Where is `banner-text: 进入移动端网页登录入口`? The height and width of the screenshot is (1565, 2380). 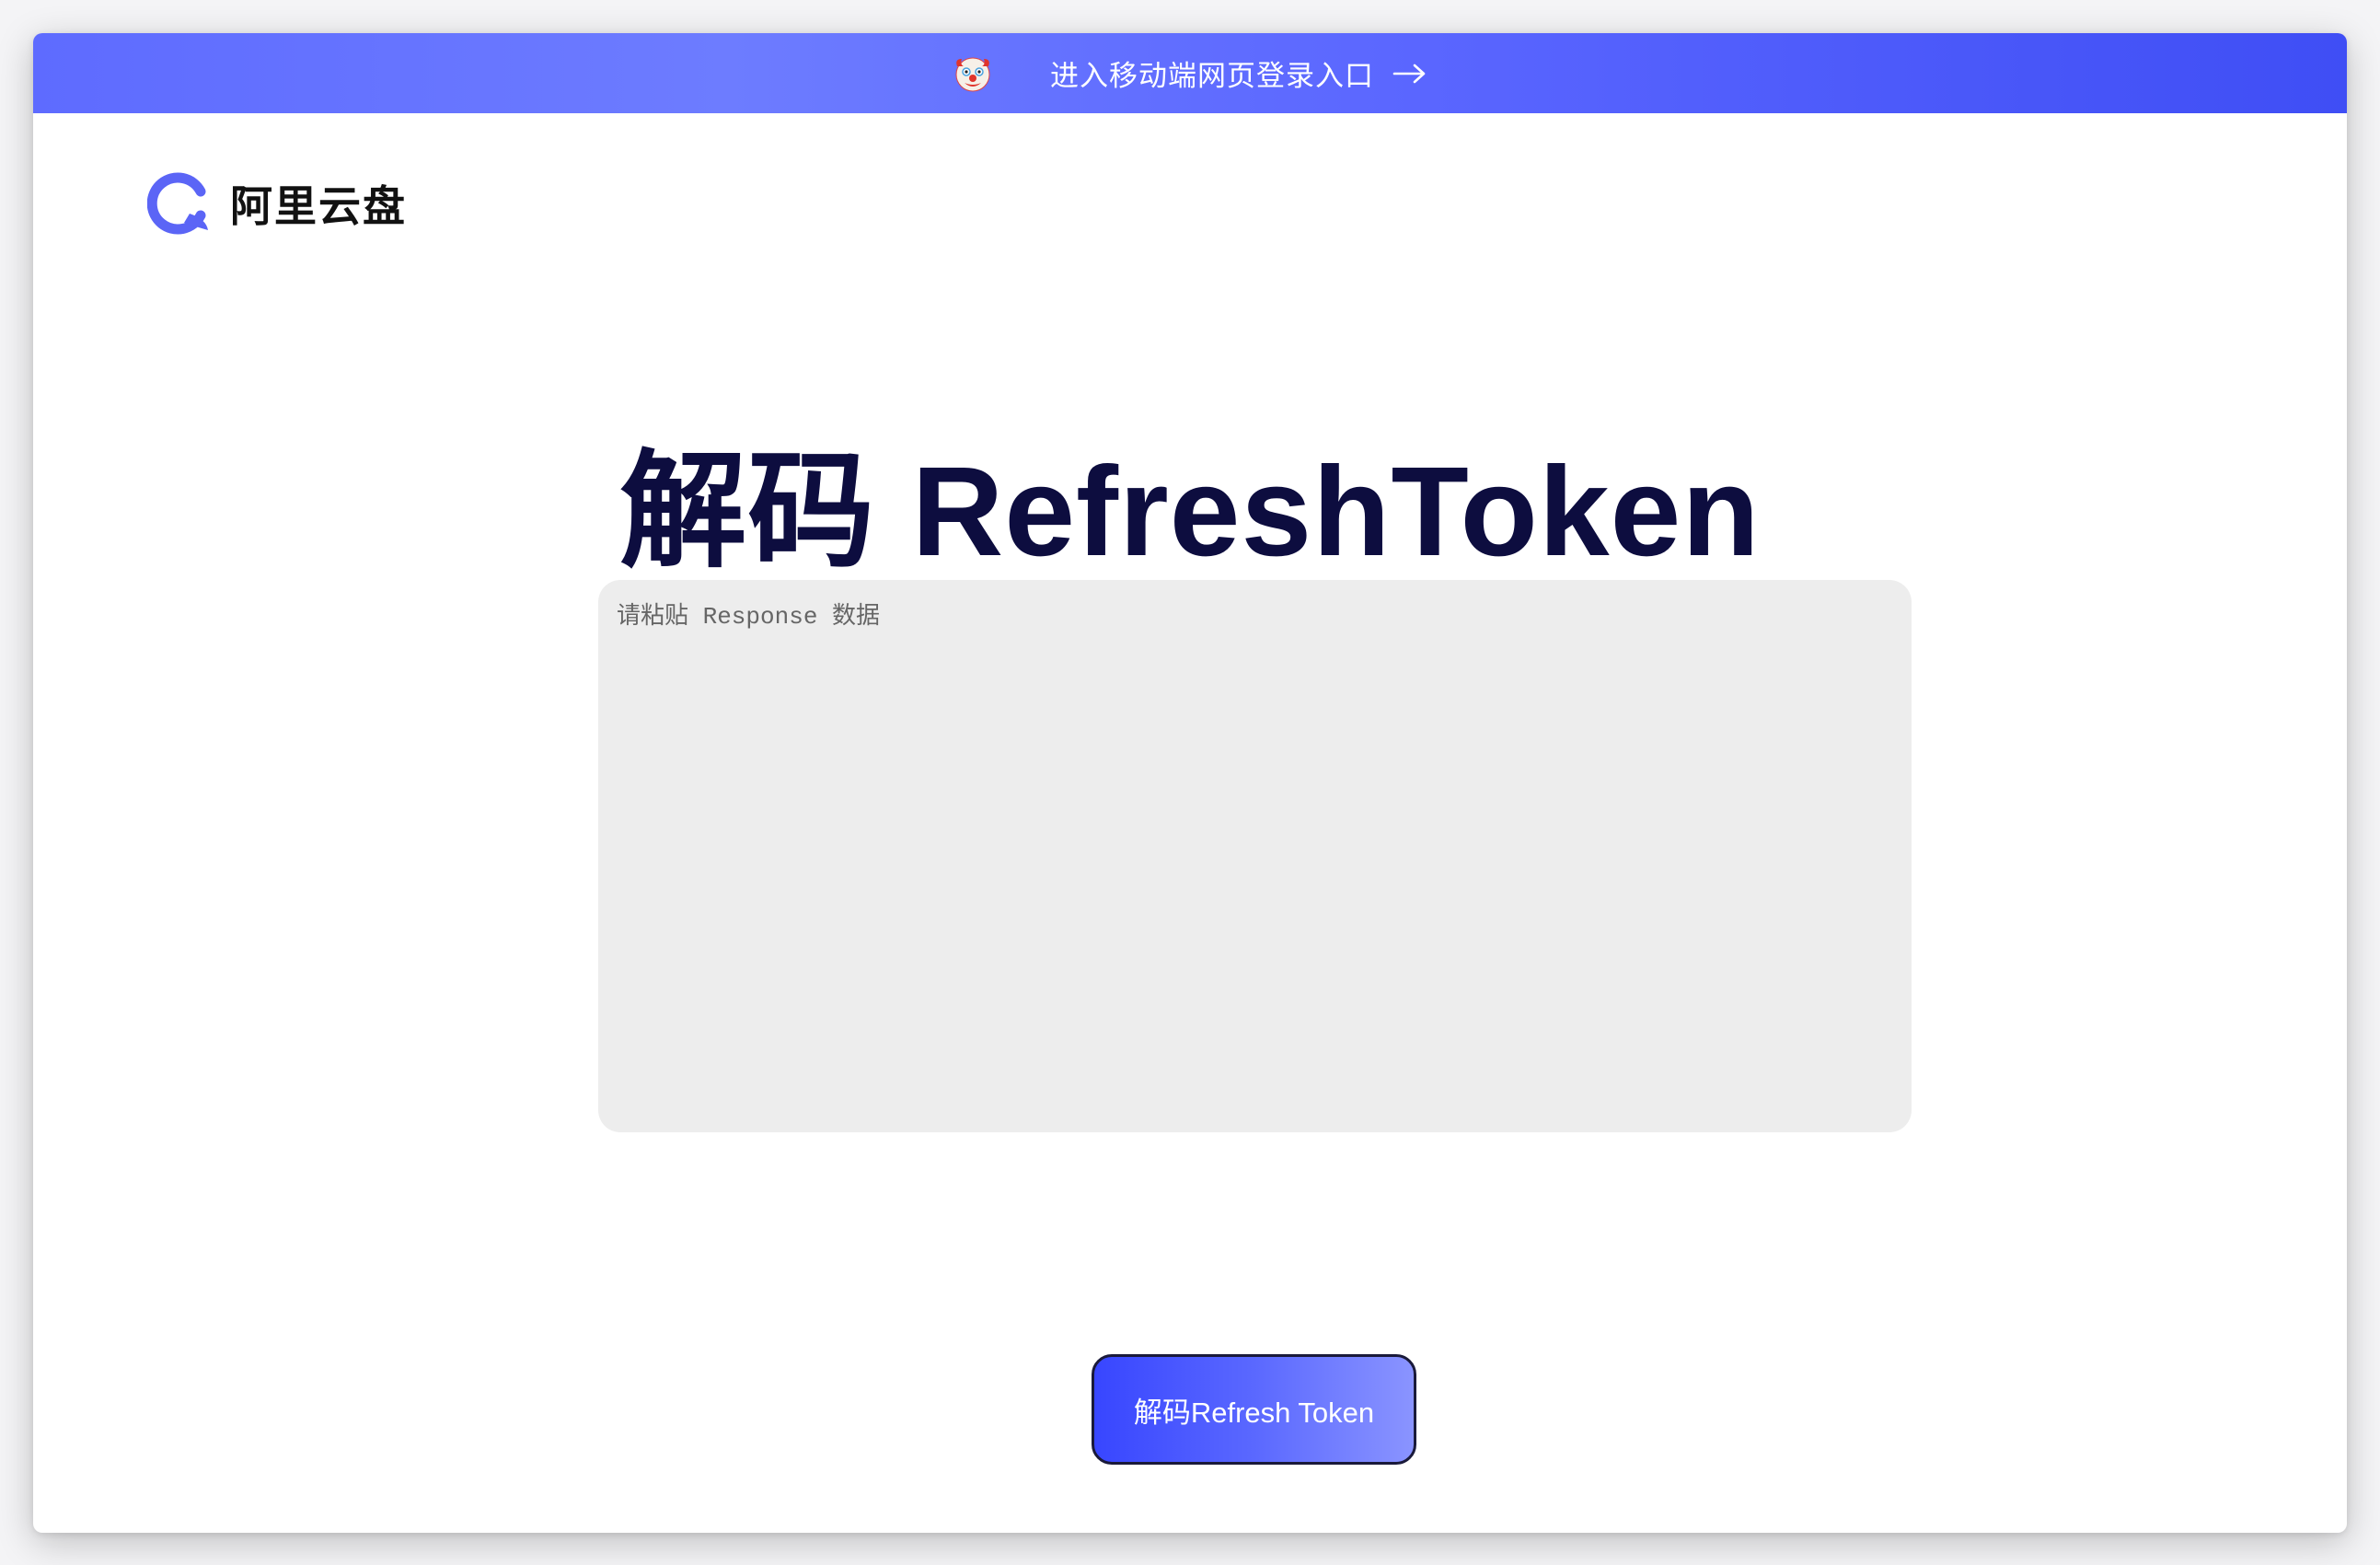 banner-text: 进入移动端网页登录入口 is located at coordinates (1212, 76).